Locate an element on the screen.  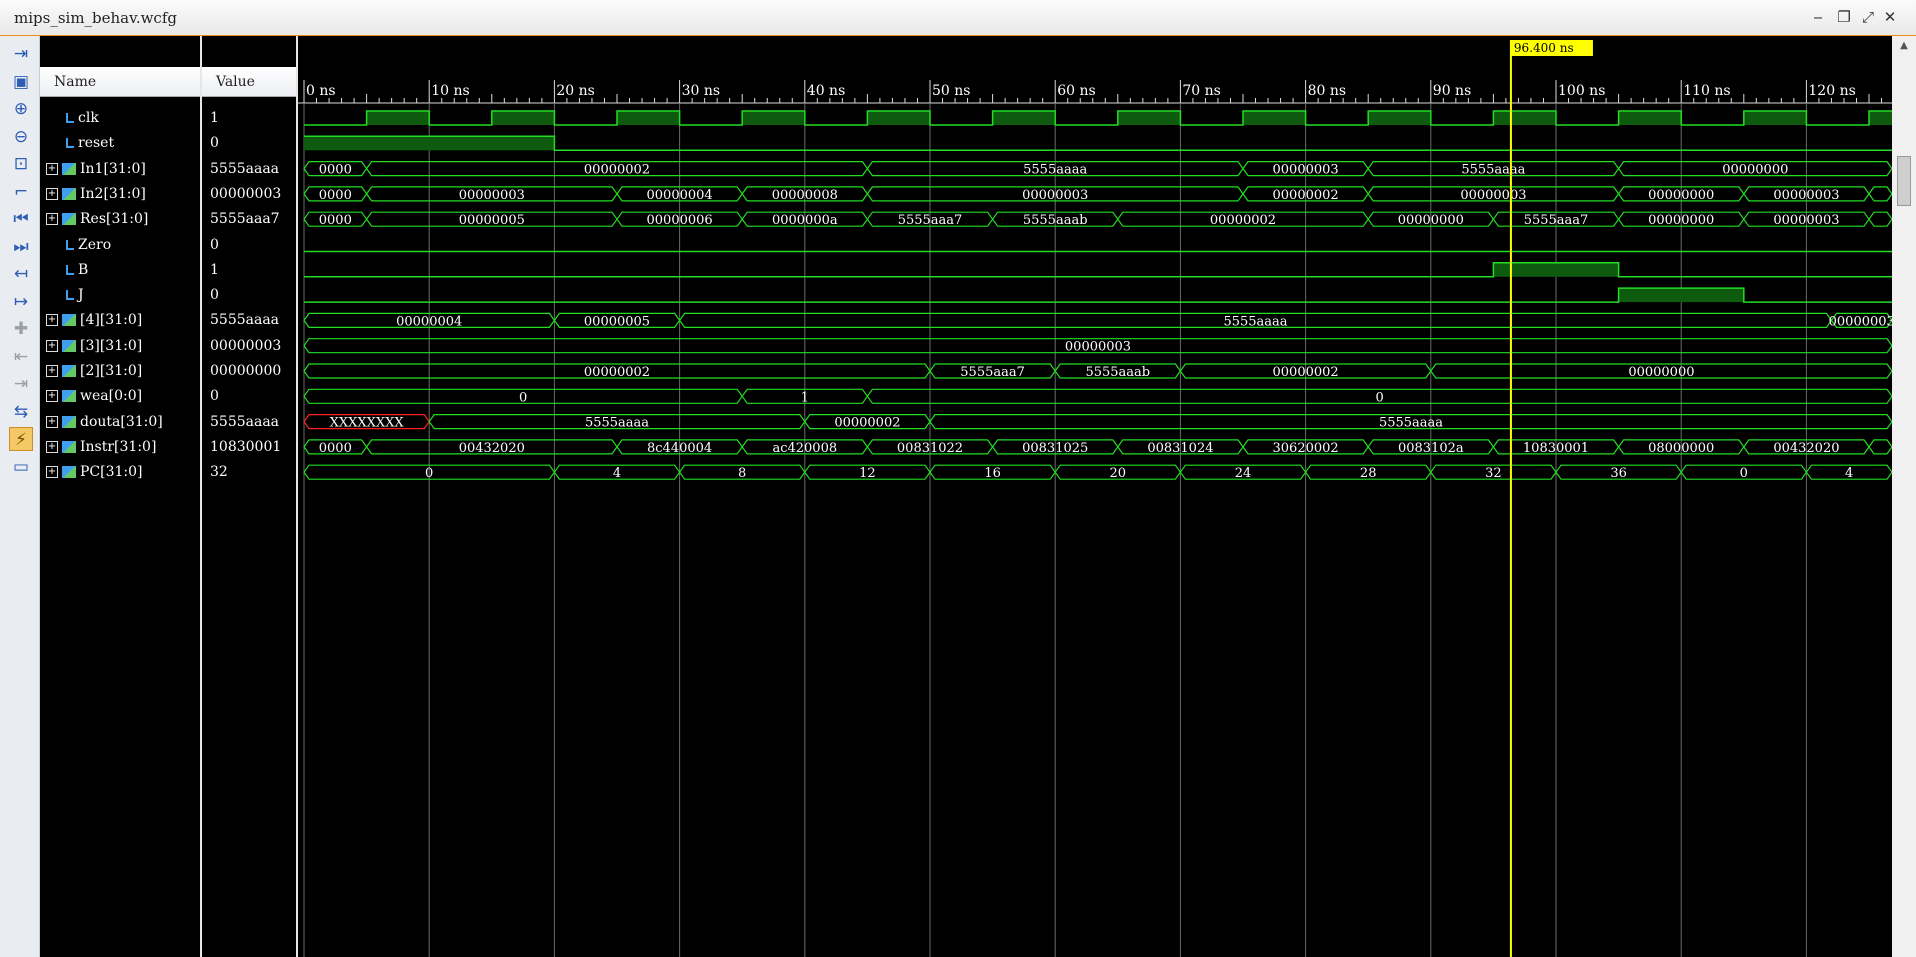
signal-row: Zero is located at coordinates (86, 245).